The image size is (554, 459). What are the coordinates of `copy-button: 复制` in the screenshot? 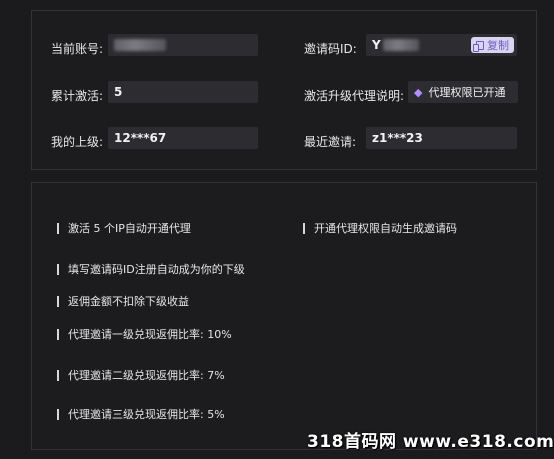 It's located at (492, 45).